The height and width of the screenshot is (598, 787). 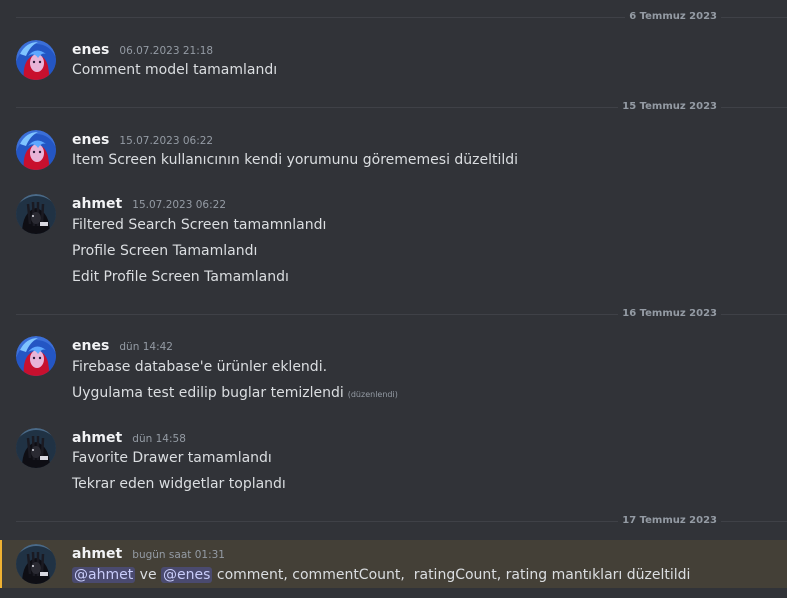 I want to click on message-header: enes 06.07.2023 21:18, so click(x=142, y=49).